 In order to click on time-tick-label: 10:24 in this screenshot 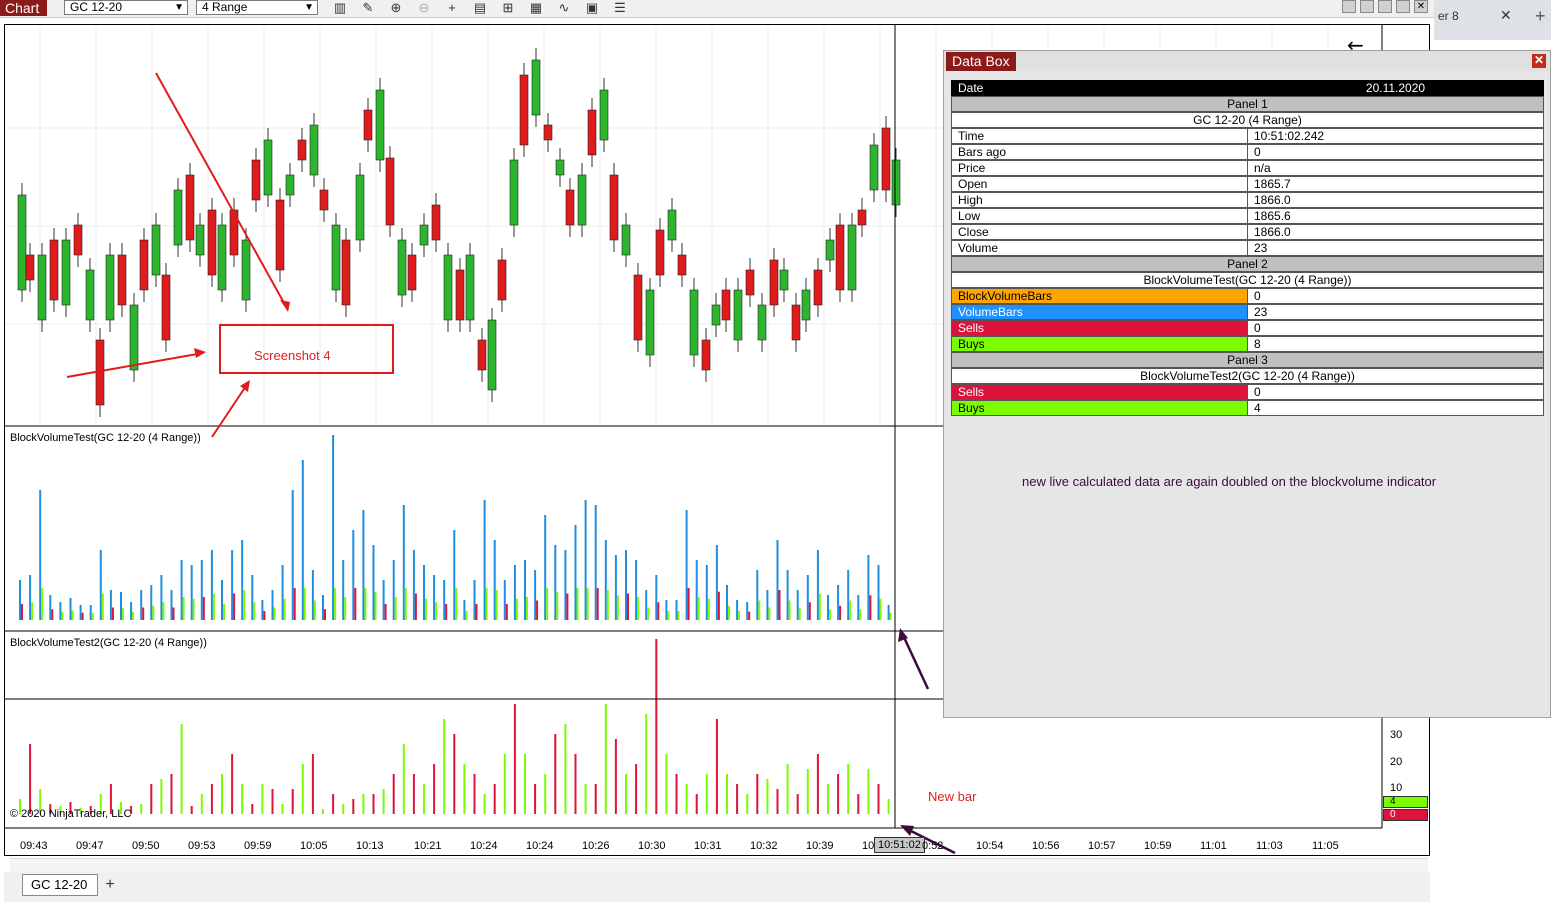, I will do `click(484, 846)`.